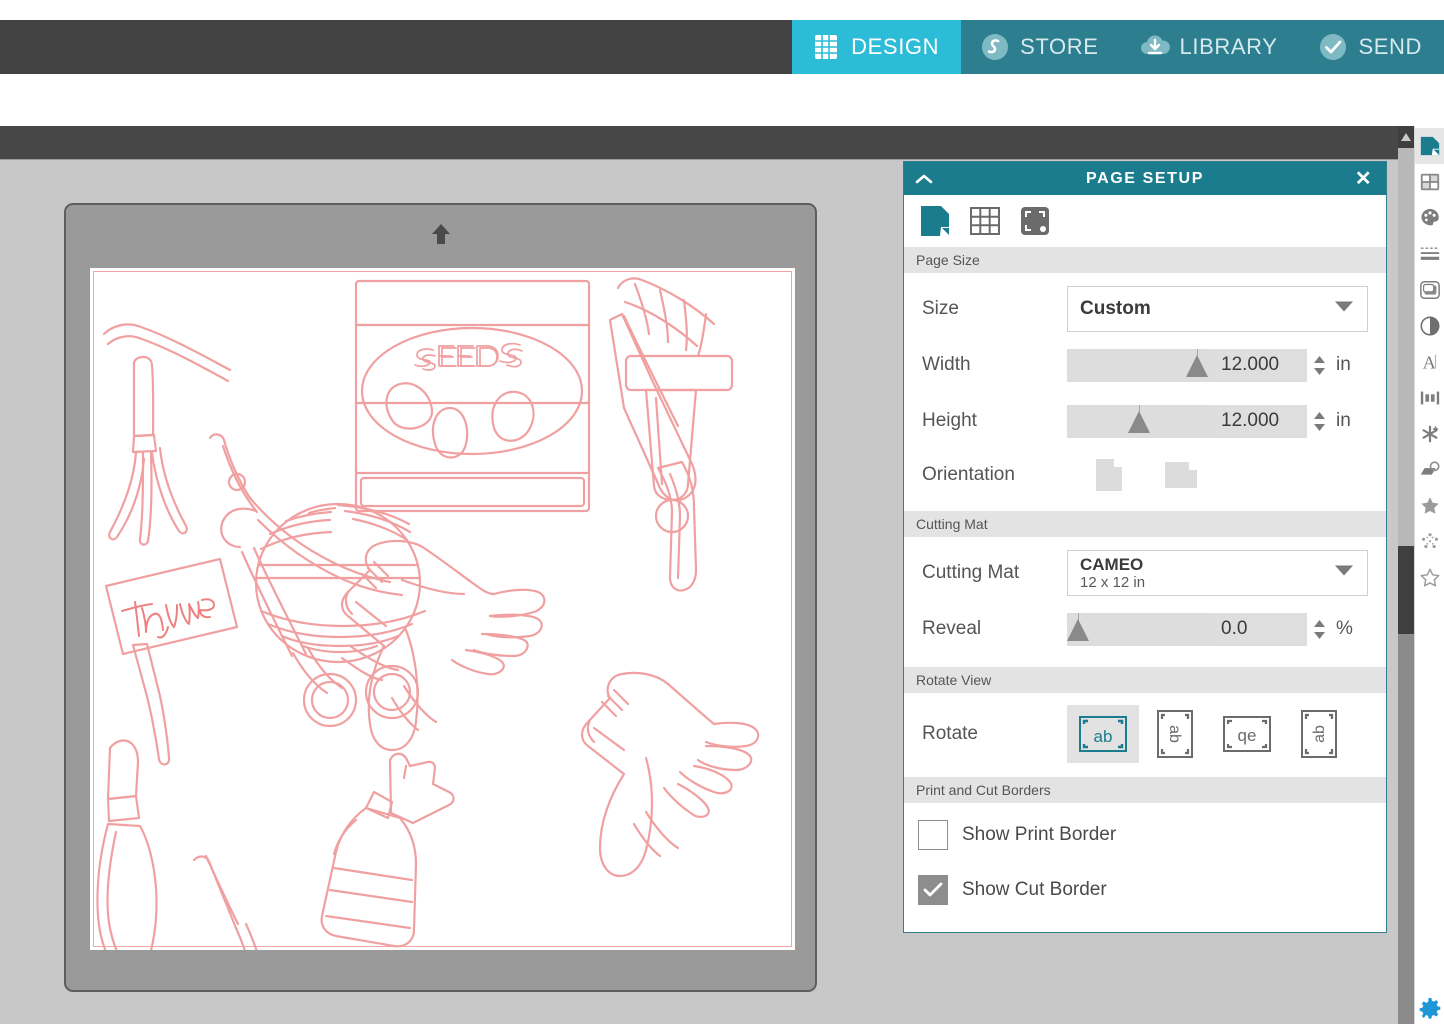  What do you see at coordinates (1145, 680) in the screenshot?
I see `section-header-rotate-view: Rotate View` at bounding box center [1145, 680].